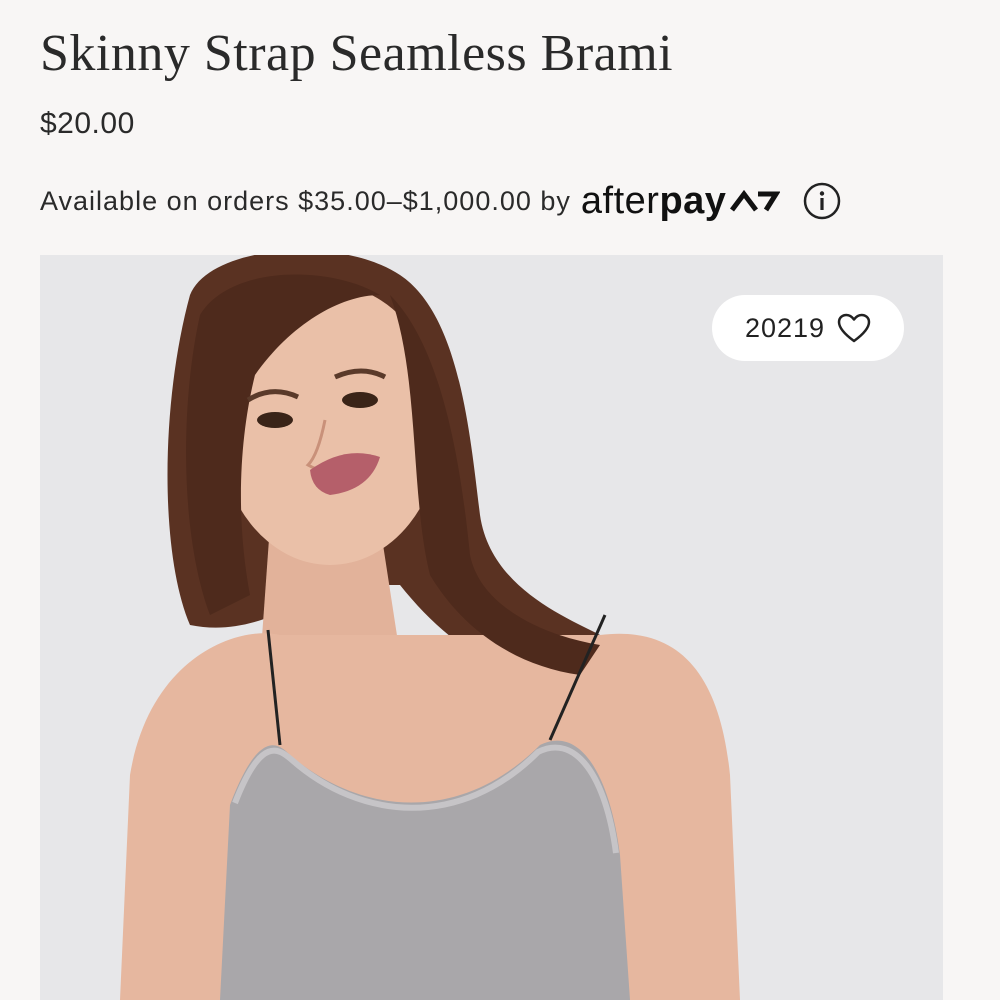 The height and width of the screenshot is (1000, 1000). What do you see at coordinates (822, 201) in the screenshot?
I see `info-icon` at bounding box center [822, 201].